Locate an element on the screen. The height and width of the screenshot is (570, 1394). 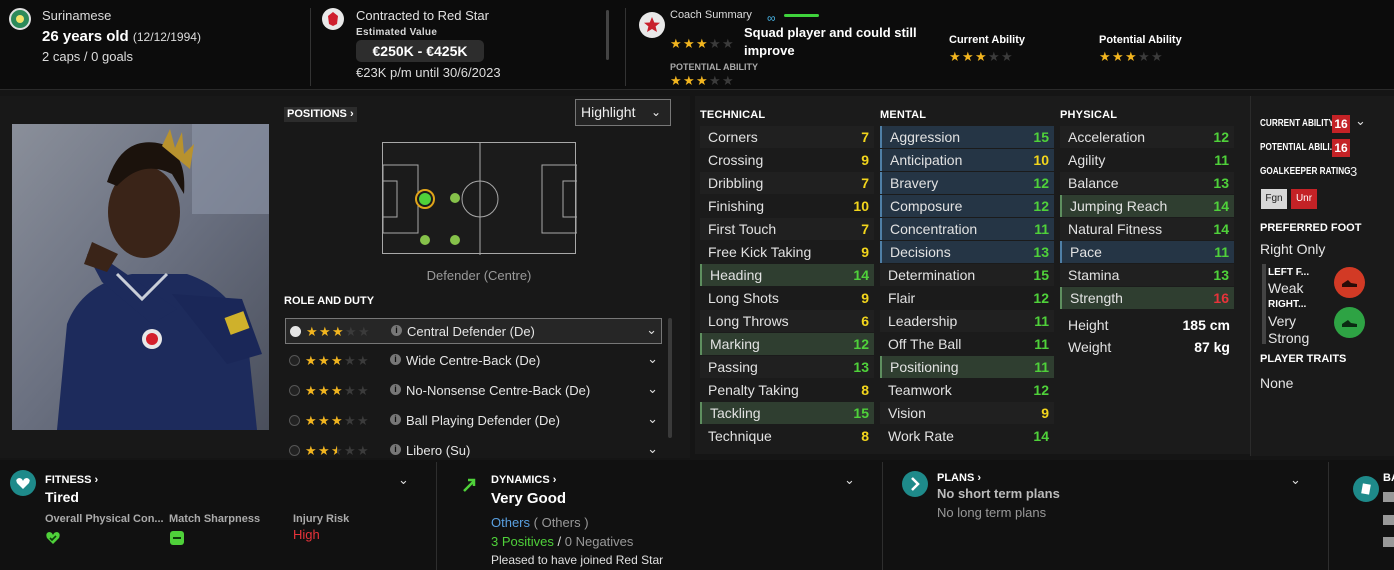
attribute-name: Long Throws is located at coordinates (748, 321).